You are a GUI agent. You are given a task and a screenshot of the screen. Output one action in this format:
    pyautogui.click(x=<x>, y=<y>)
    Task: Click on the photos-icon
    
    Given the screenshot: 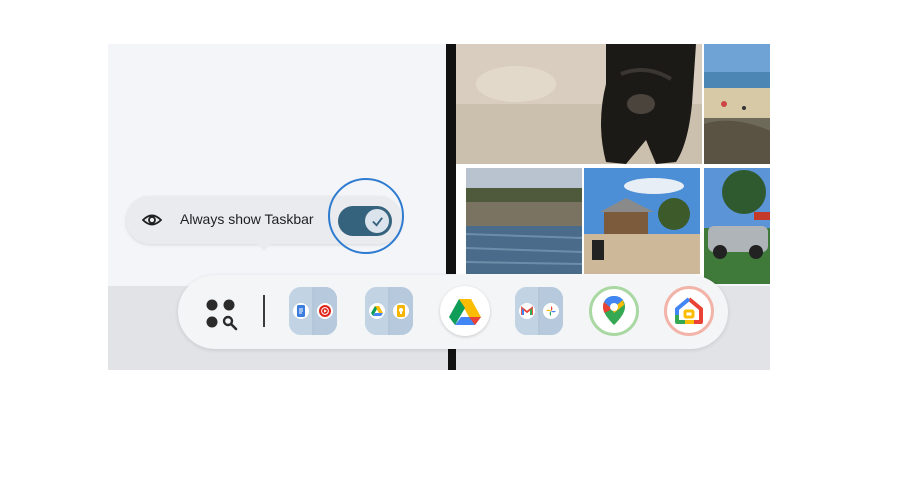 What is the action you would take?
    pyautogui.click(x=551, y=311)
    